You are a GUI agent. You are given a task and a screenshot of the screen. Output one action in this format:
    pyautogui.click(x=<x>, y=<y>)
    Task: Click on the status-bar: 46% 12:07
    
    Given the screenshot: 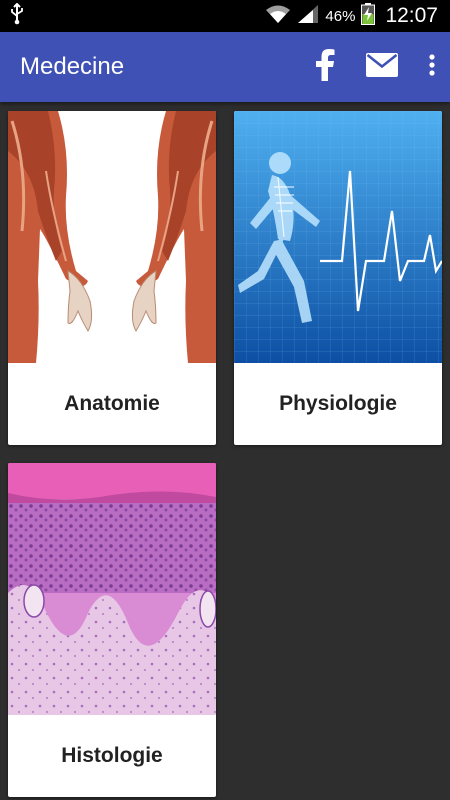 What is the action you would take?
    pyautogui.click(x=225, y=16)
    